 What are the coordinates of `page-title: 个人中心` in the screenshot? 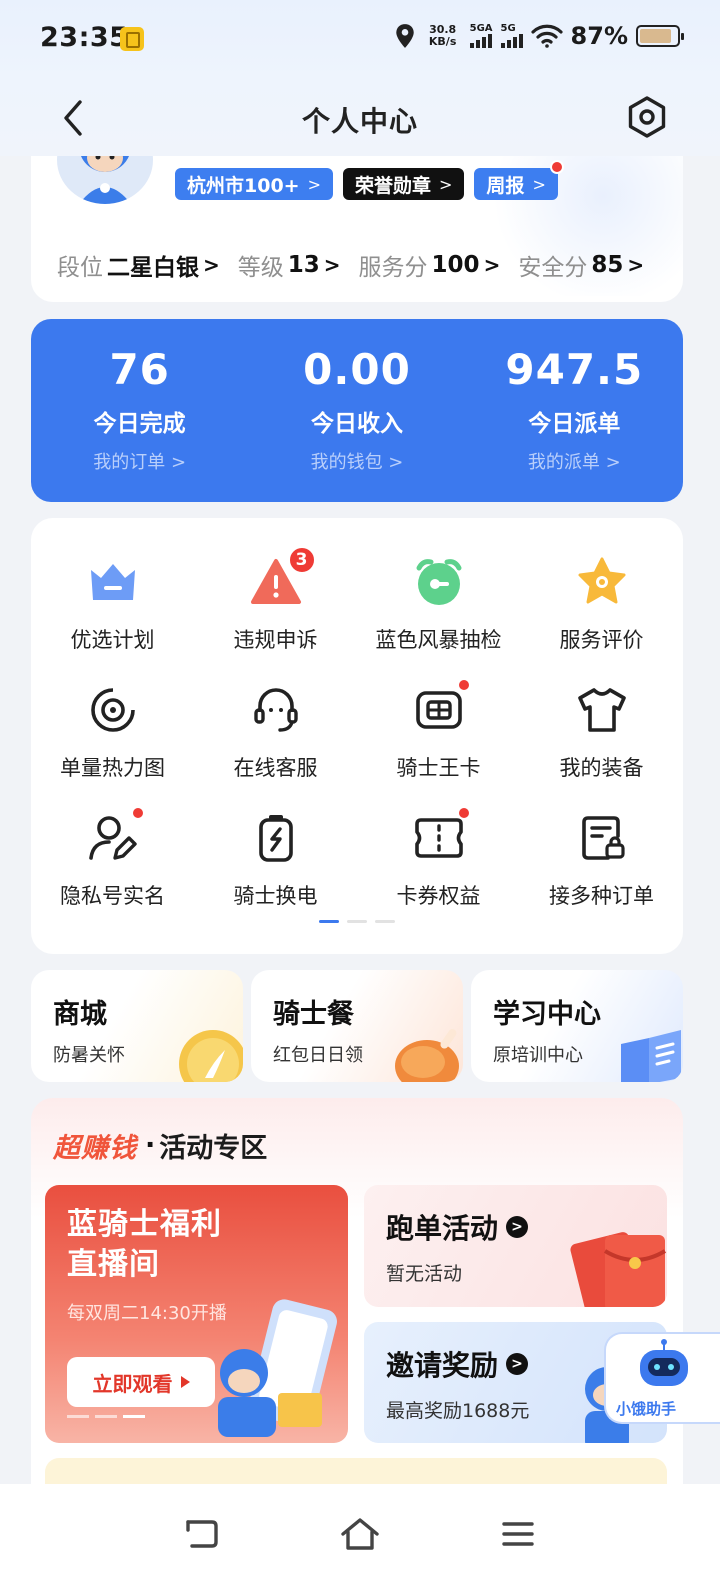 It's located at (359, 121).